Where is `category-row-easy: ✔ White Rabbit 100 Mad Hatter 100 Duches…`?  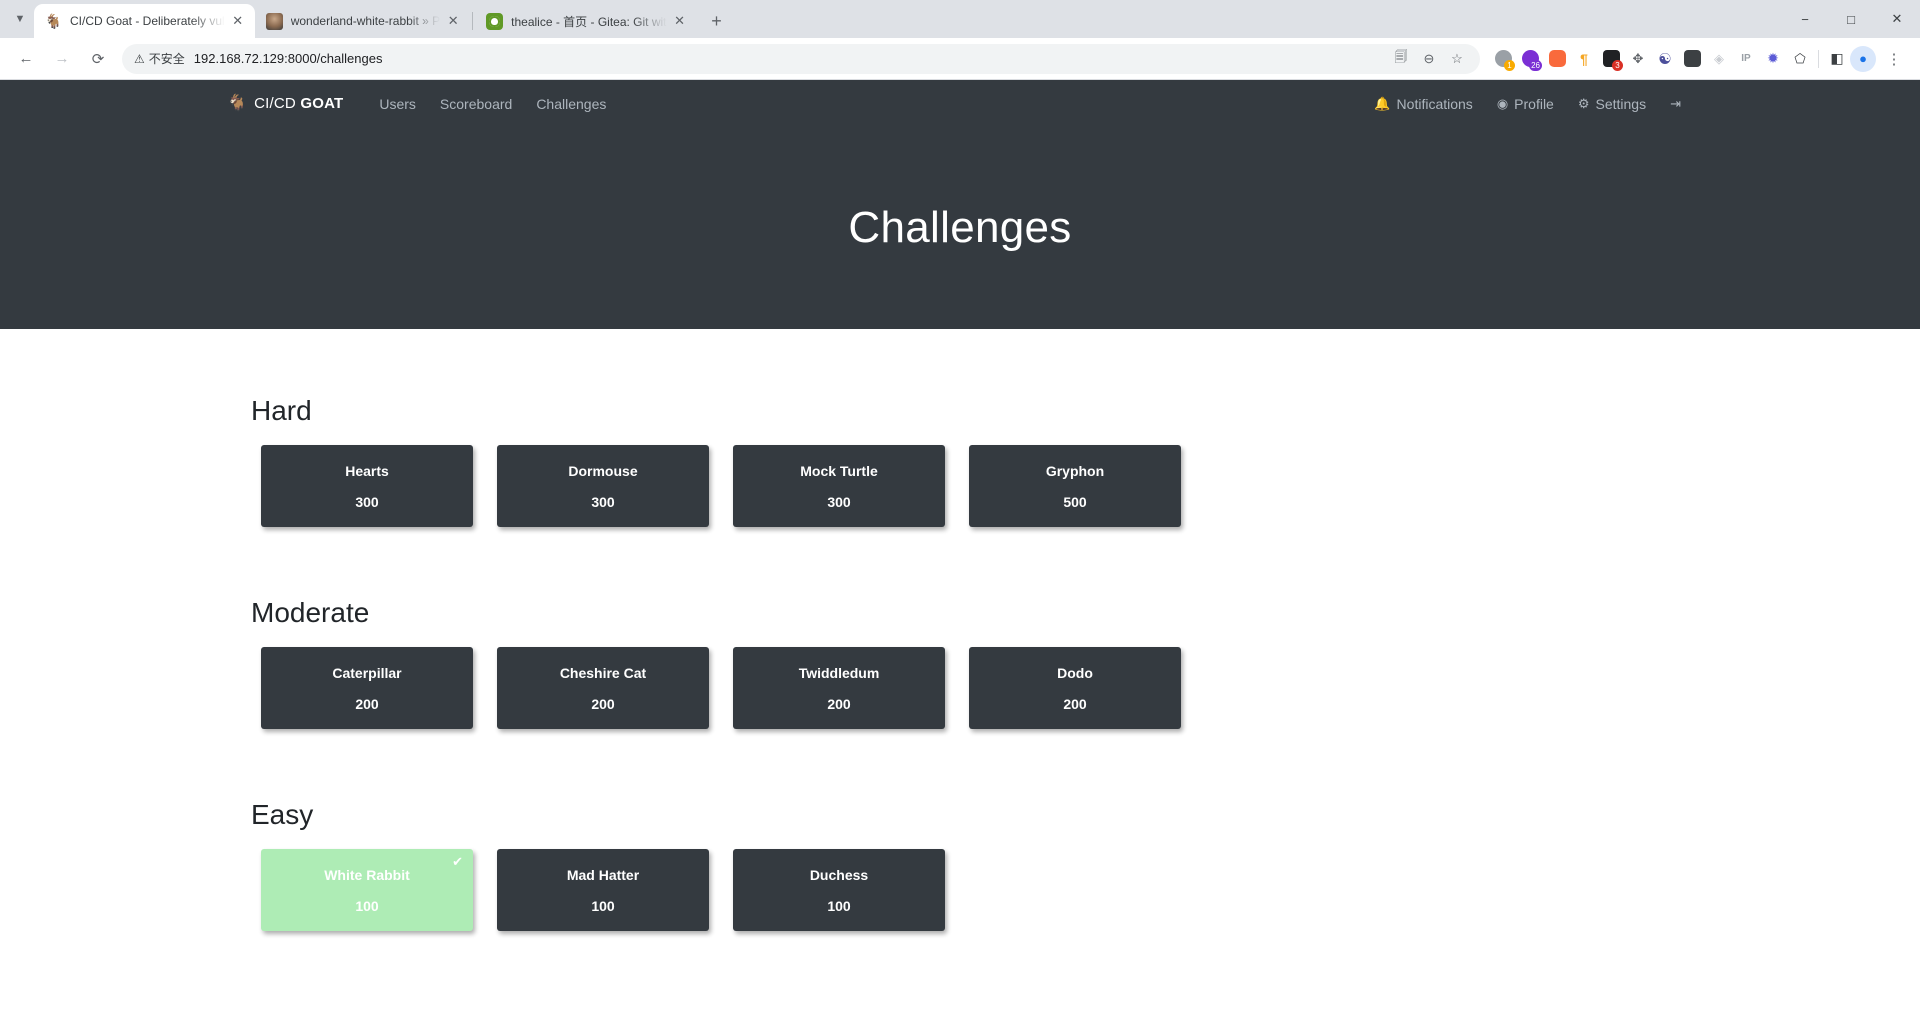
category-row-easy: ✔ White Rabbit 100 Mad Hatter 100 Duches… is located at coordinates (960, 902).